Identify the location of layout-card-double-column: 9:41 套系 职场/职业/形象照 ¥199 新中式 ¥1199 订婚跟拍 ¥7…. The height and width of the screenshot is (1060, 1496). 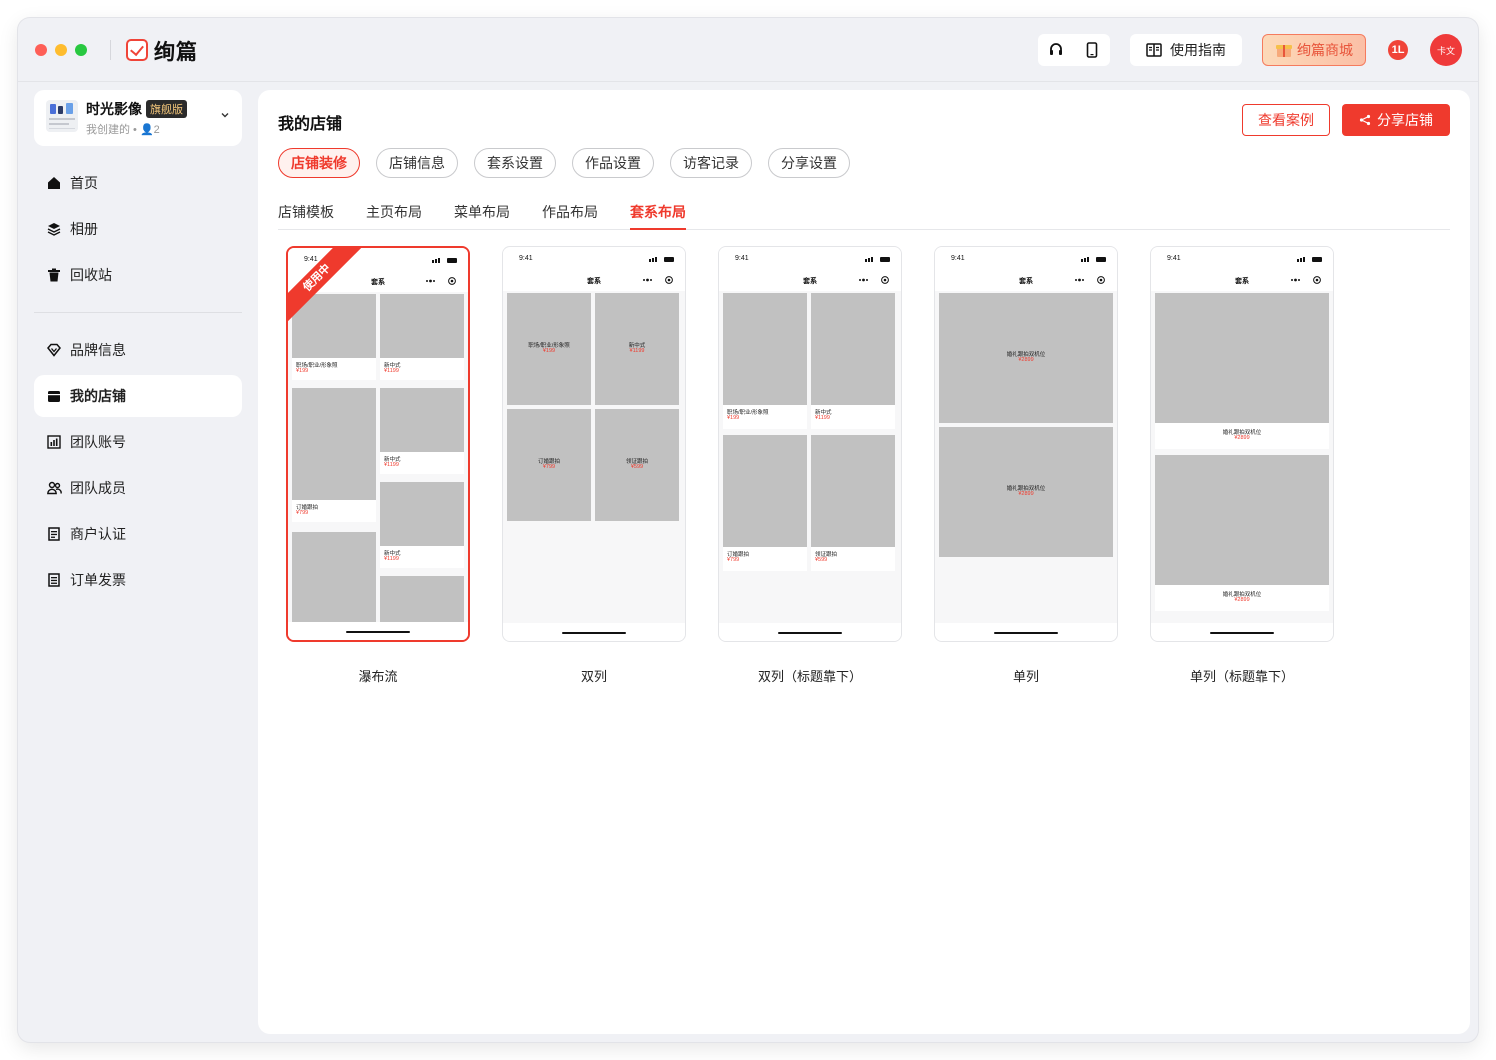
(594, 444).